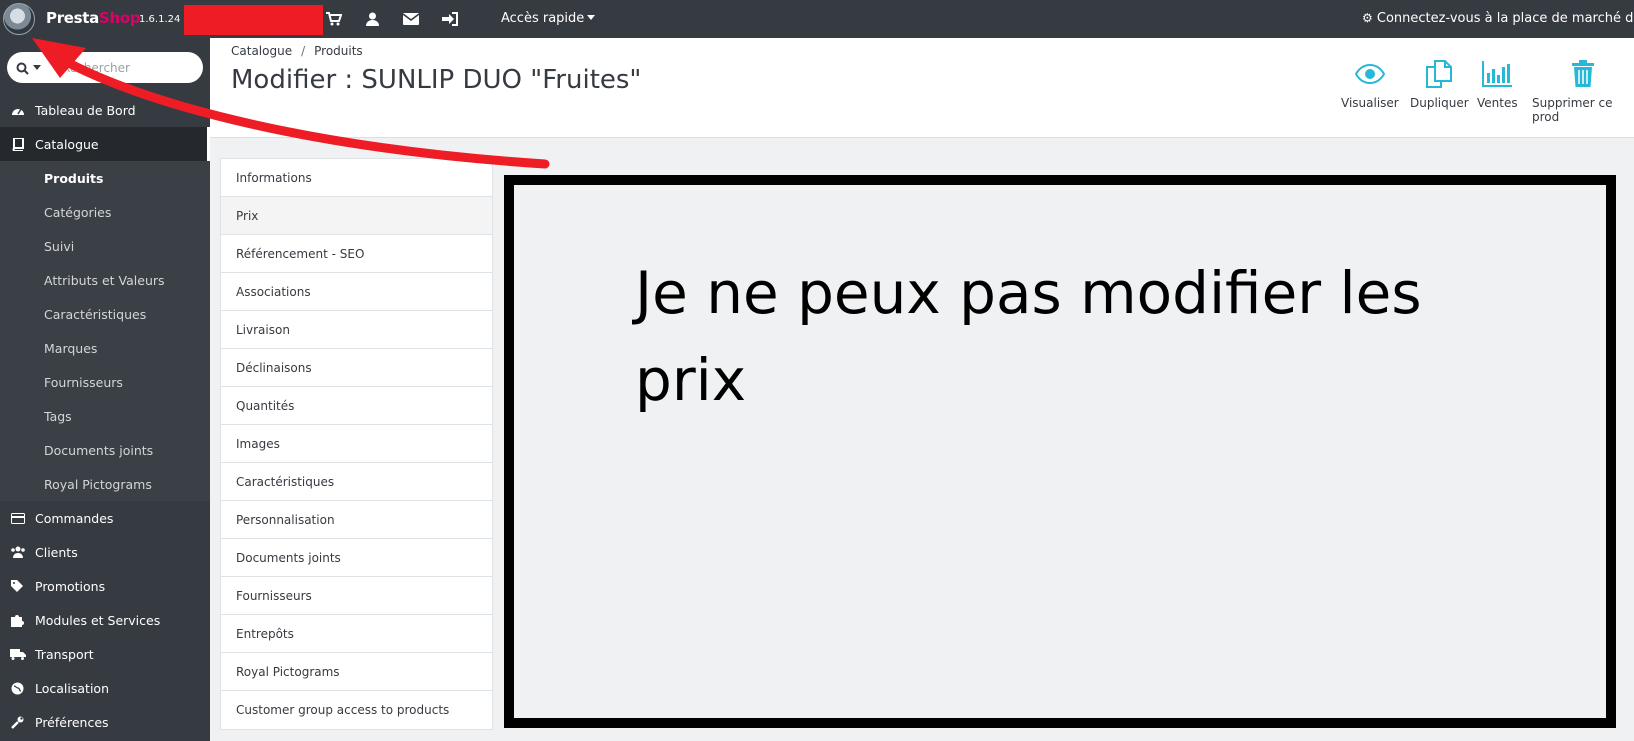 The width and height of the screenshot is (1634, 741). I want to click on sidebar-item-label: Modules et Services, so click(98, 620).